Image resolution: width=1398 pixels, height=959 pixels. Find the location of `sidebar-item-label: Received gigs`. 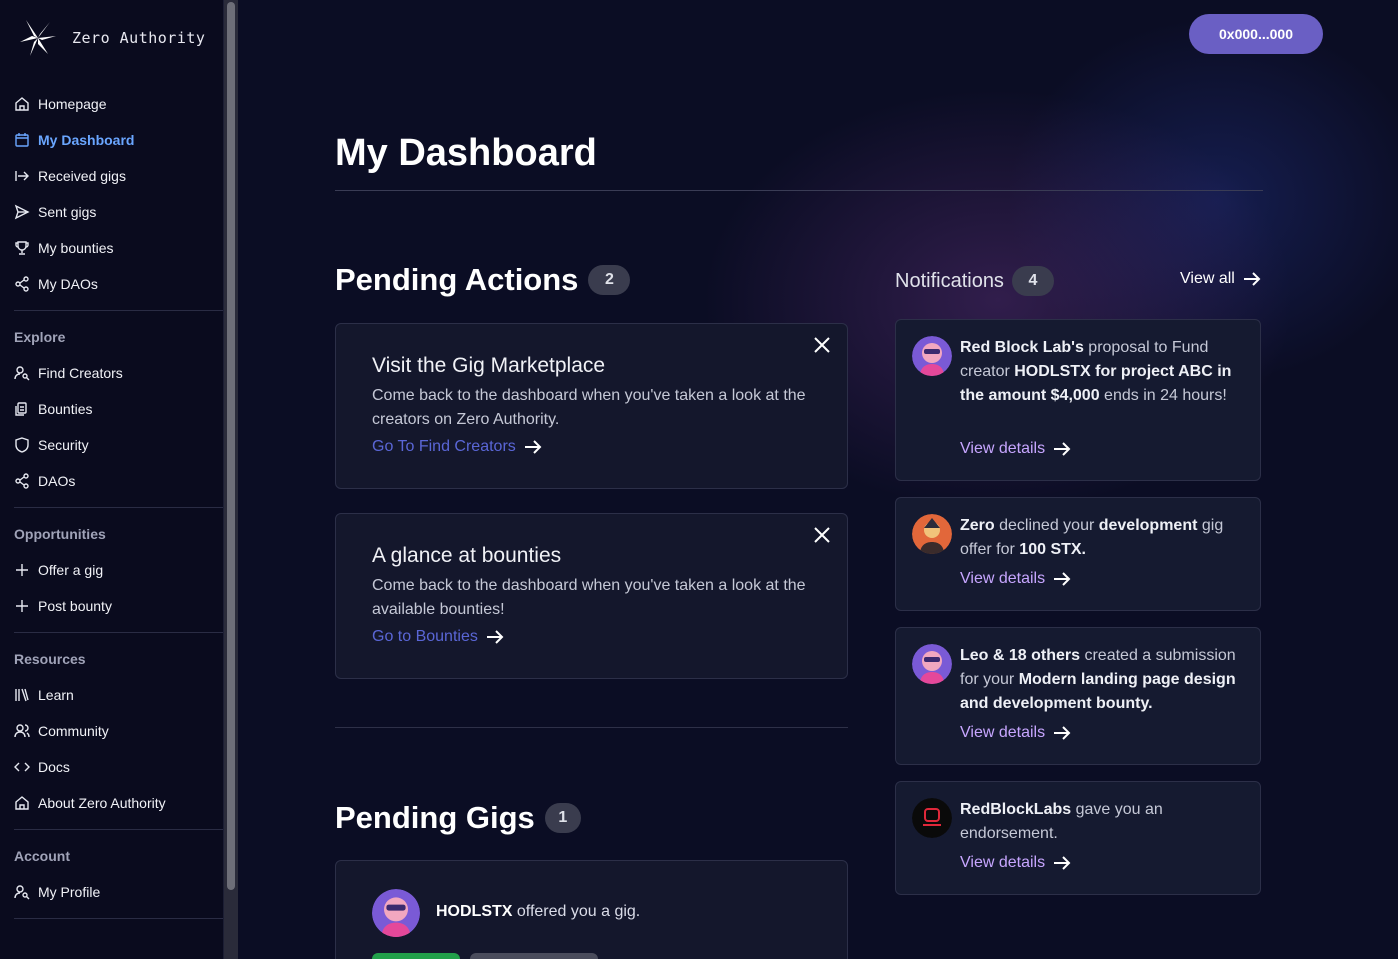

sidebar-item-label: Received gigs is located at coordinates (82, 176).